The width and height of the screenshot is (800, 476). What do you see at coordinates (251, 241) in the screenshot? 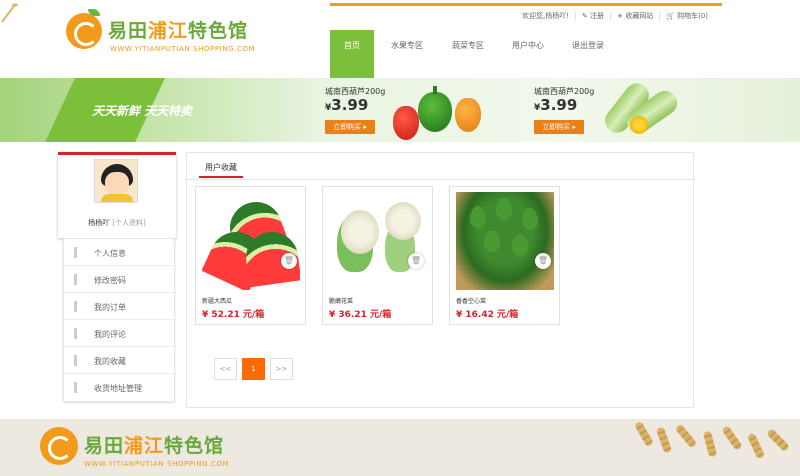
I see `watermelon-image` at bounding box center [251, 241].